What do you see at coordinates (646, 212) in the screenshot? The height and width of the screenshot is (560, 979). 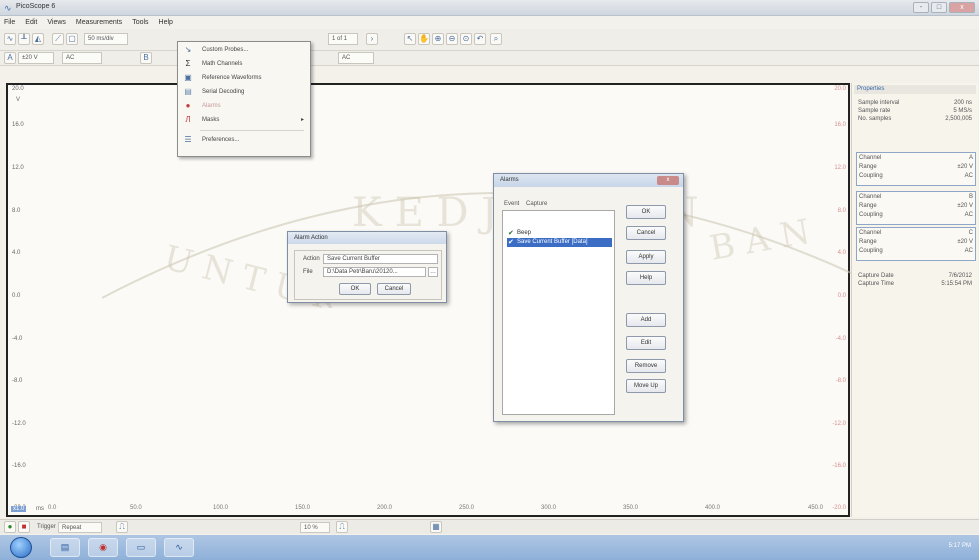 I see `ok-button: OK` at bounding box center [646, 212].